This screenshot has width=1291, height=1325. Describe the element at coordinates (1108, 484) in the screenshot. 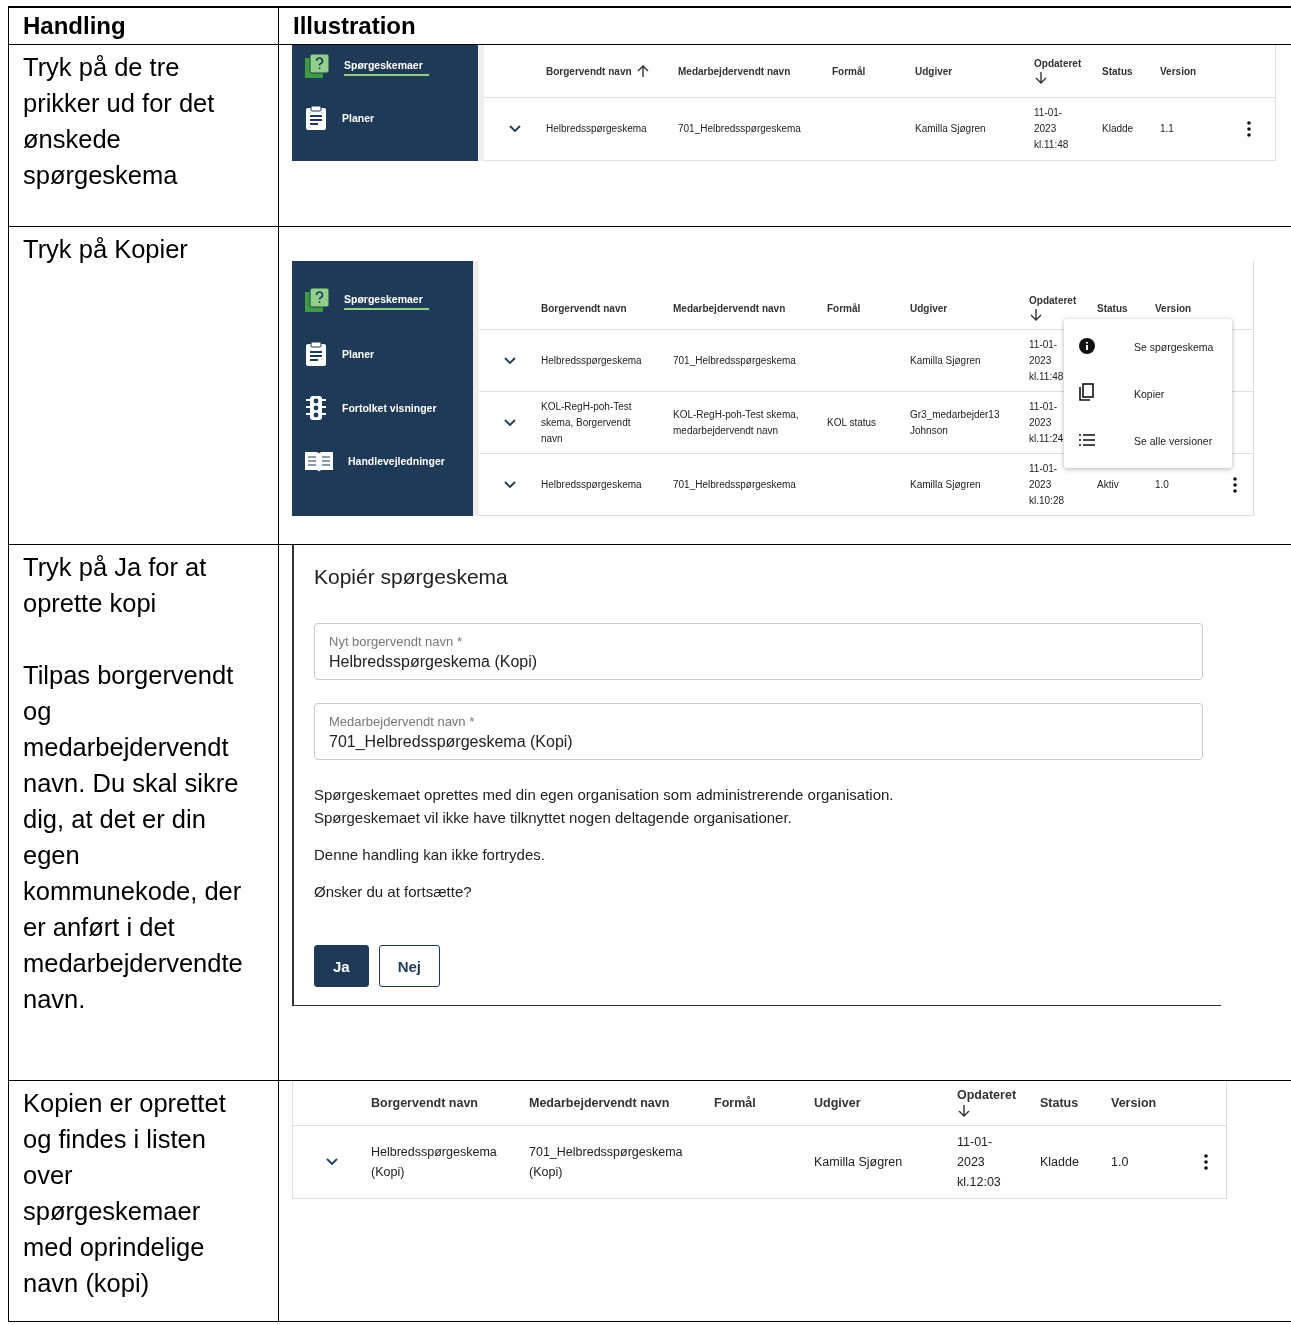

I see `table-cell: Aktiv` at that location.